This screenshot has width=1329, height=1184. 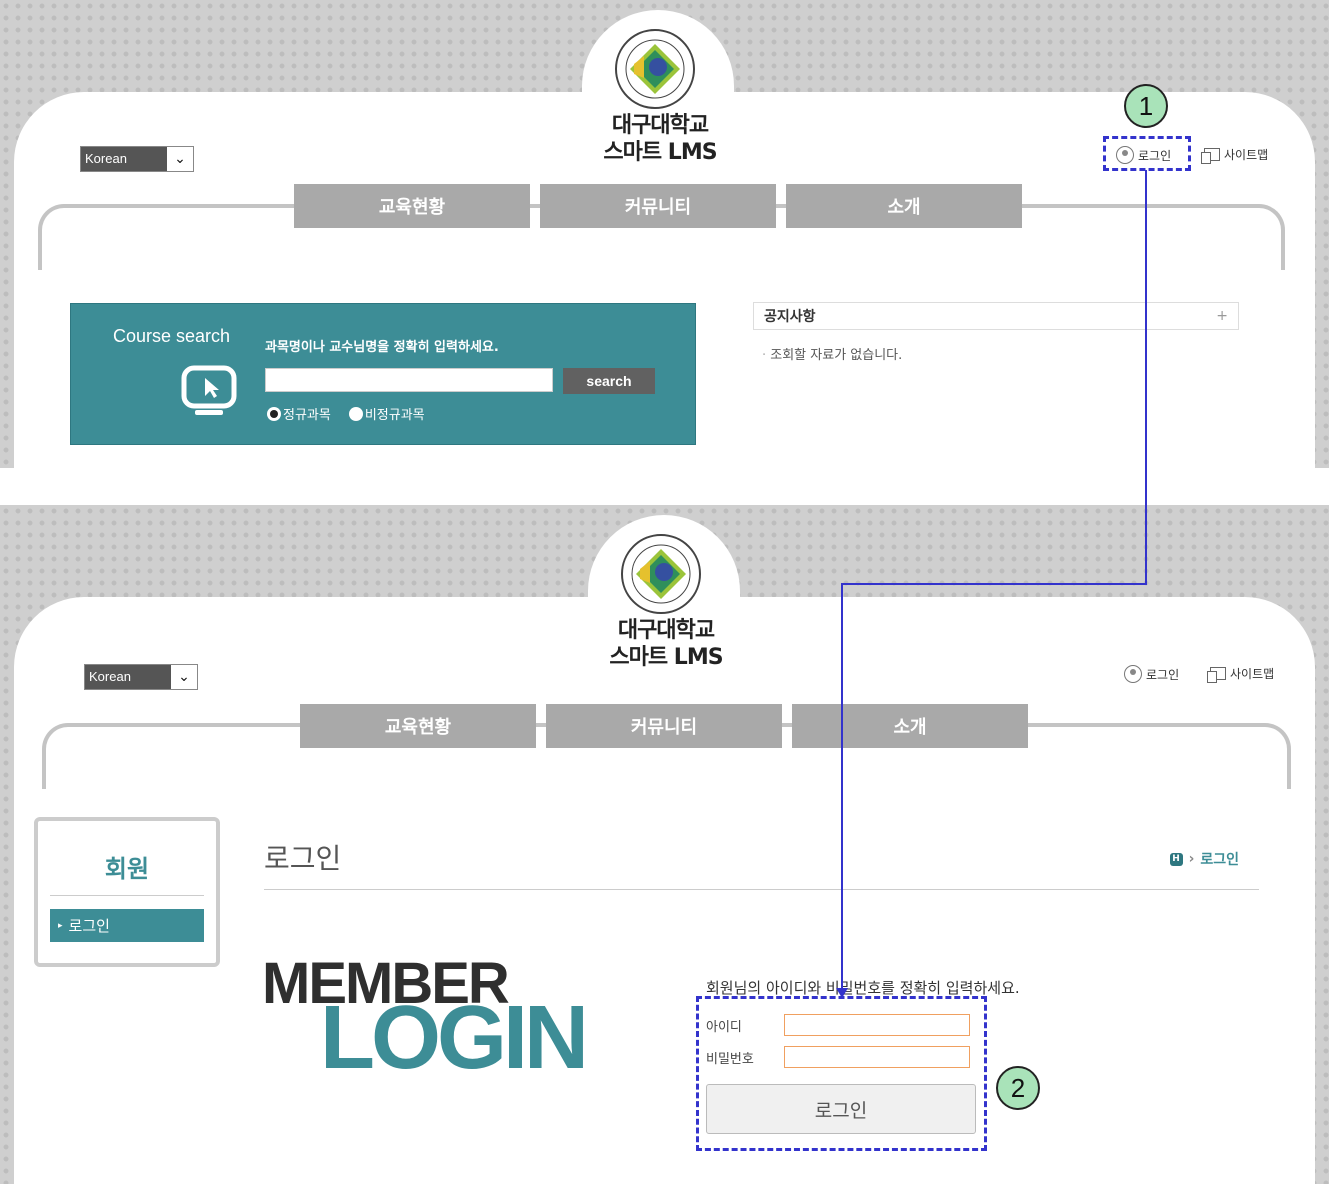 What do you see at coordinates (1147, 153) in the screenshot?
I see `annotation-box-login-link` at bounding box center [1147, 153].